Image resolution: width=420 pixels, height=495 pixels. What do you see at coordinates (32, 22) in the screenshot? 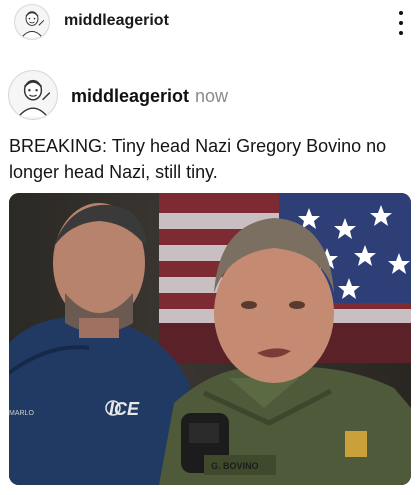
I see `profile-avatar-icon` at bounding box center [32, 22].